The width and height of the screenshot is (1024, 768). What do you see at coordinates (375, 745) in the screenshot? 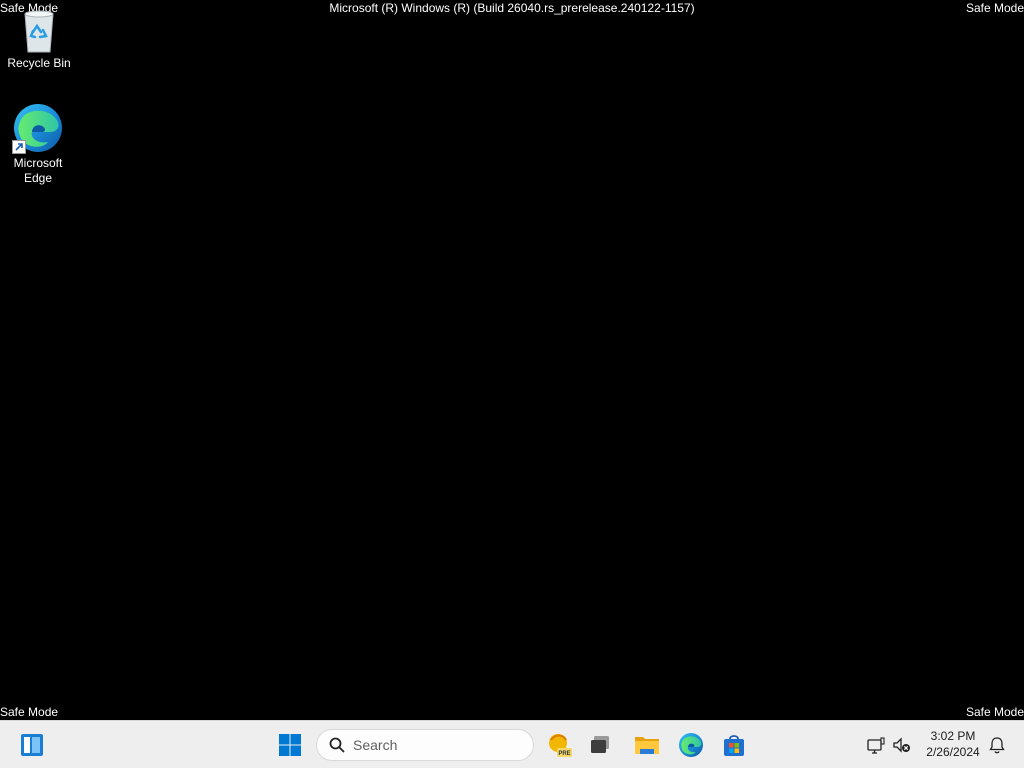
I see `search-placeholder: Search` at bounding box center [375, 745].